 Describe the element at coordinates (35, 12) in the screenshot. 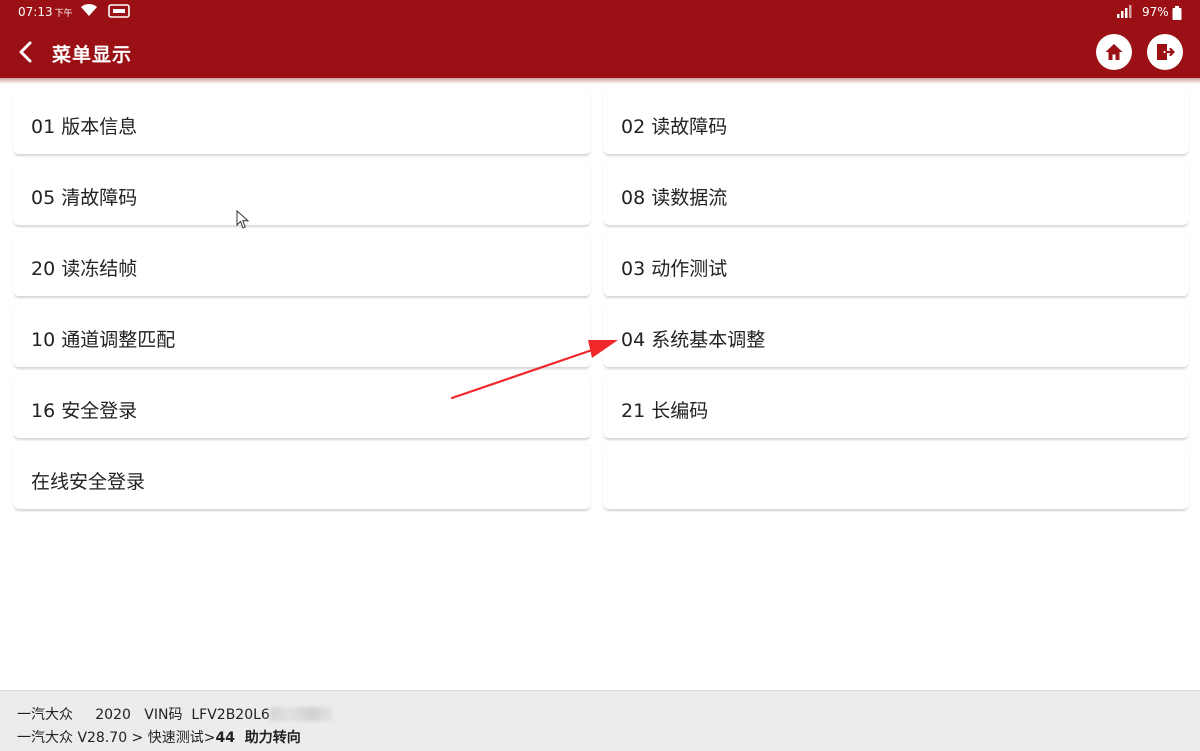

I see `status-time-value: 07:13` at that location.